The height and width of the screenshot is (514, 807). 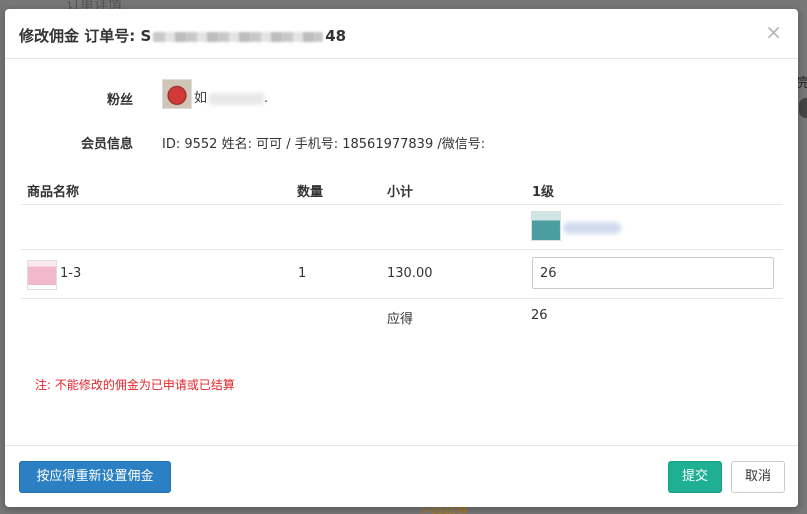 I want to click on background-toggle, so click(x=803, y=108).